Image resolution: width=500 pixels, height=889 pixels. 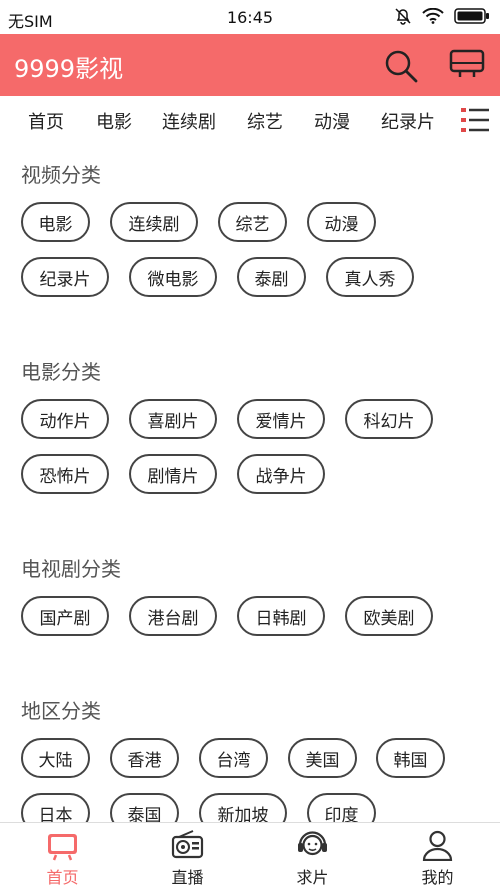 I want to click on tab-documentary: 纪录片, so click(x=408, y=121).